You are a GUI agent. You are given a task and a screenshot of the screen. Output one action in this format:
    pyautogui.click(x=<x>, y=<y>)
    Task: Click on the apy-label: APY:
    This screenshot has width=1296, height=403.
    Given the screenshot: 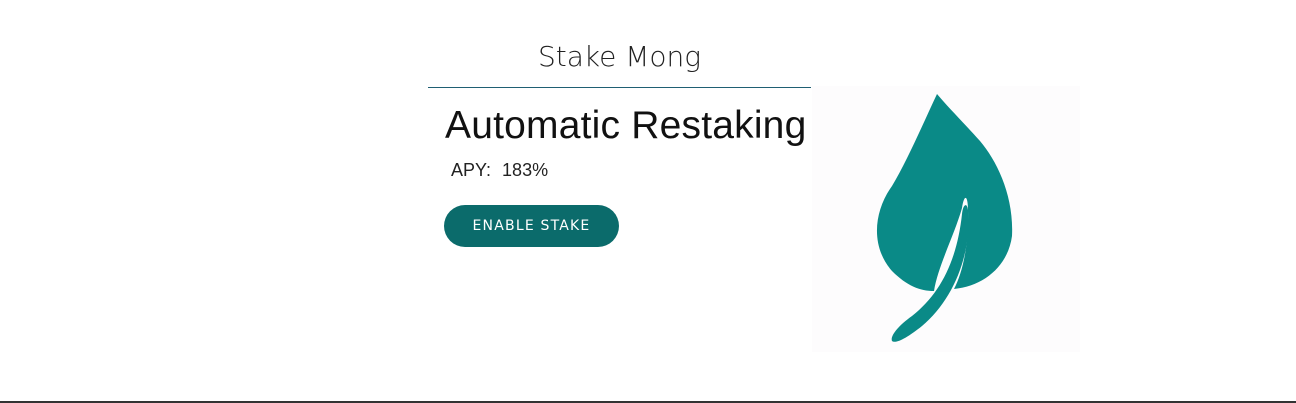 What is the action you would take?
    pyautogui.click(x=471, y=170)
    